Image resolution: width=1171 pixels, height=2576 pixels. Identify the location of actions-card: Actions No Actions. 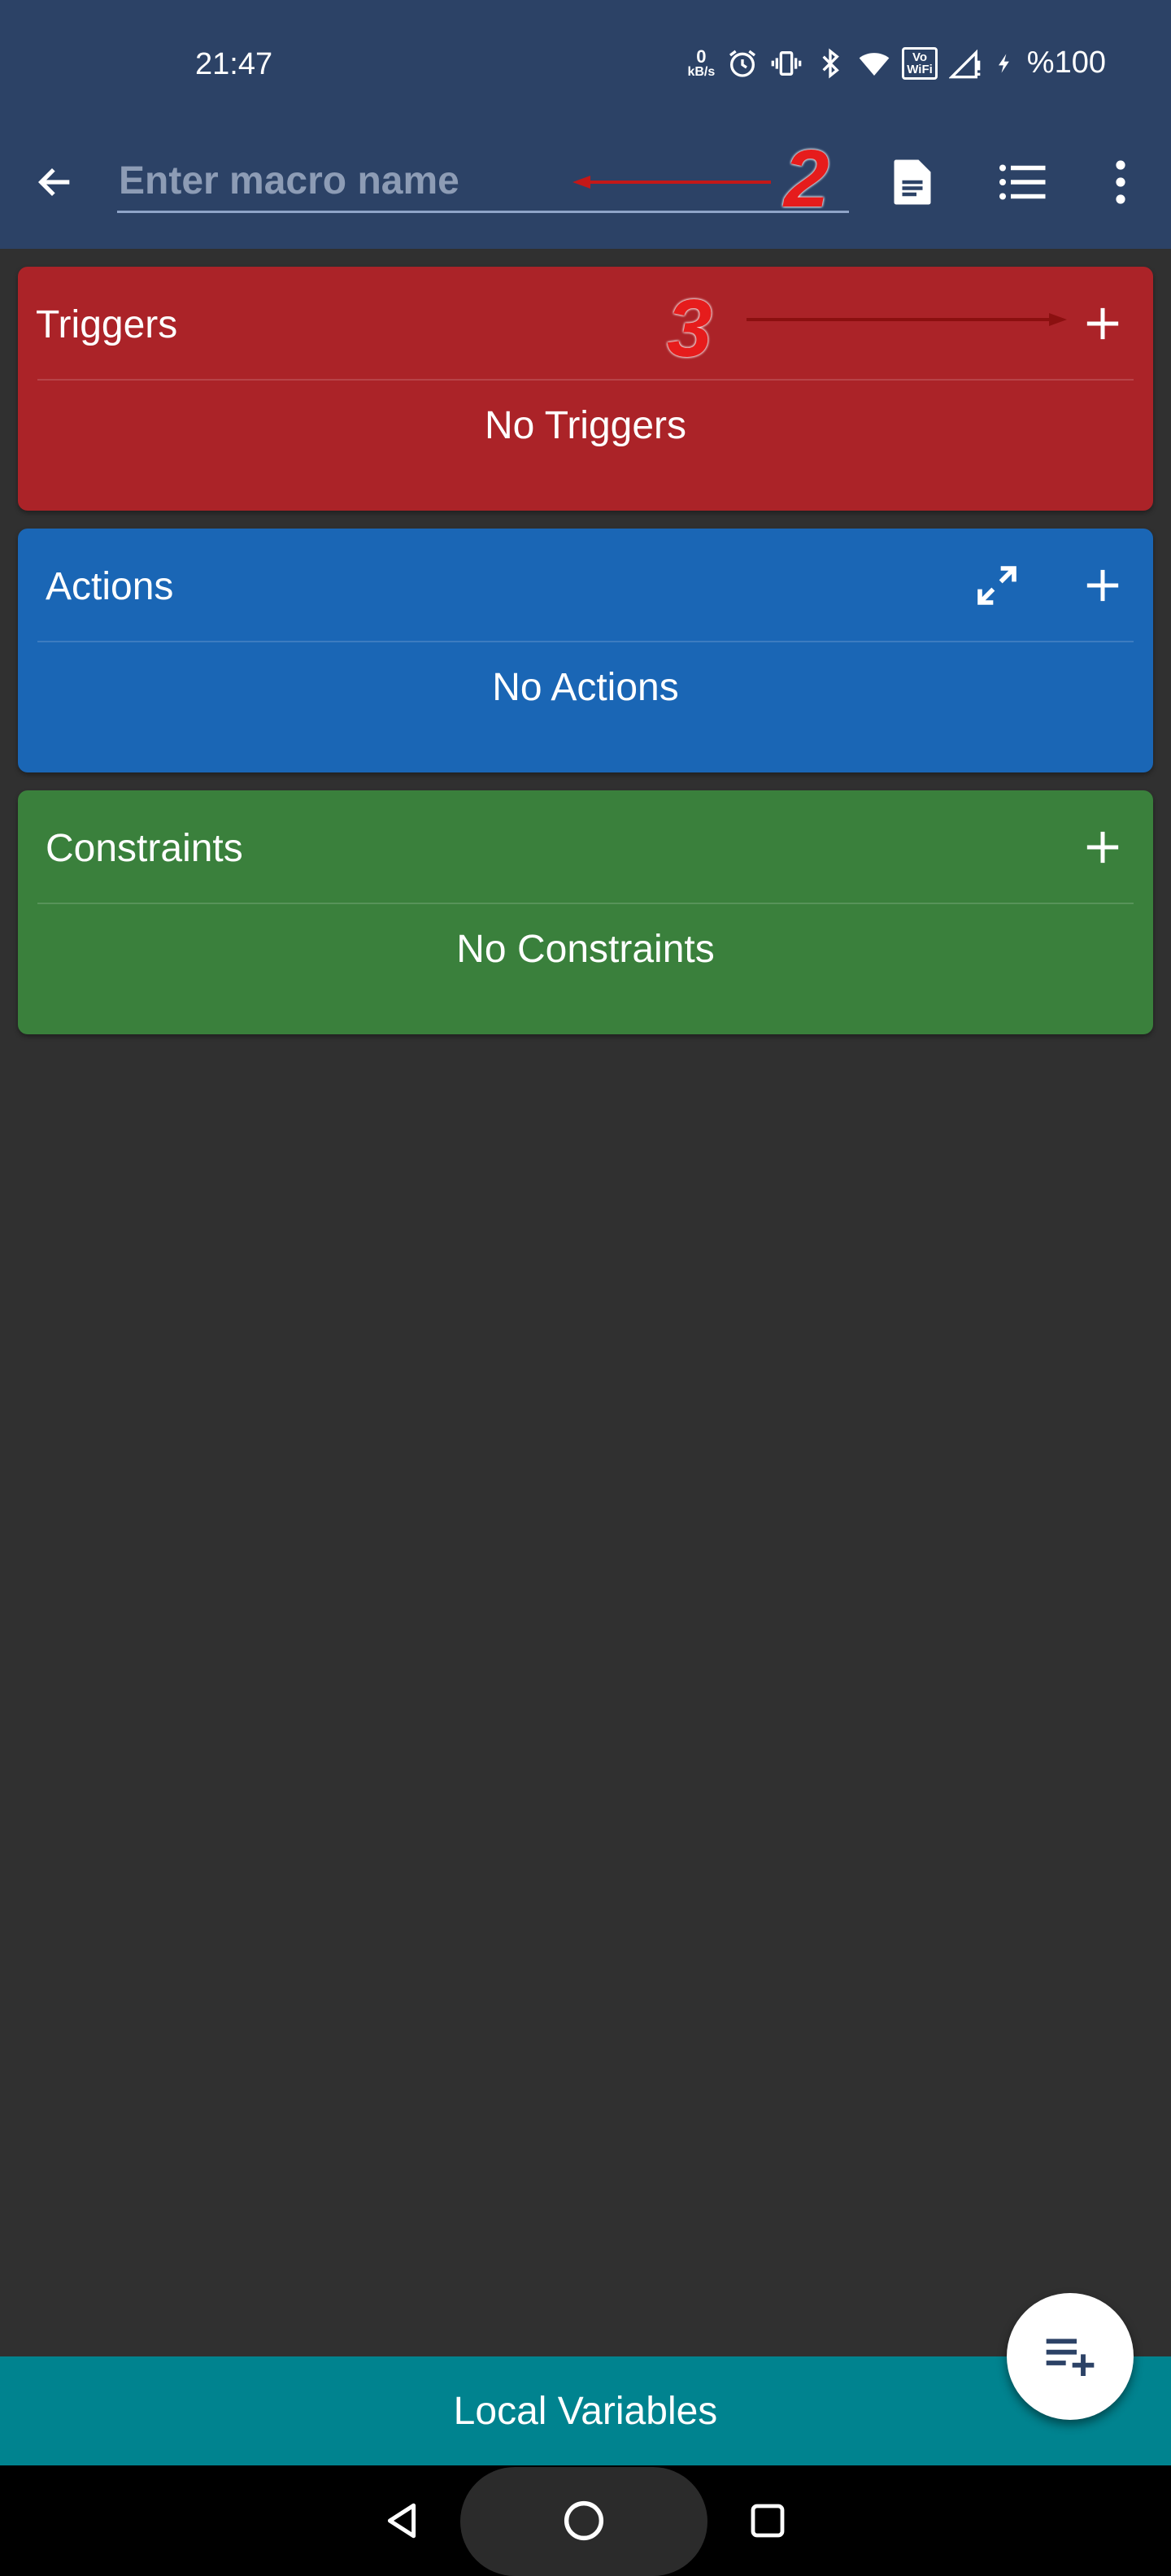
(585, 650).